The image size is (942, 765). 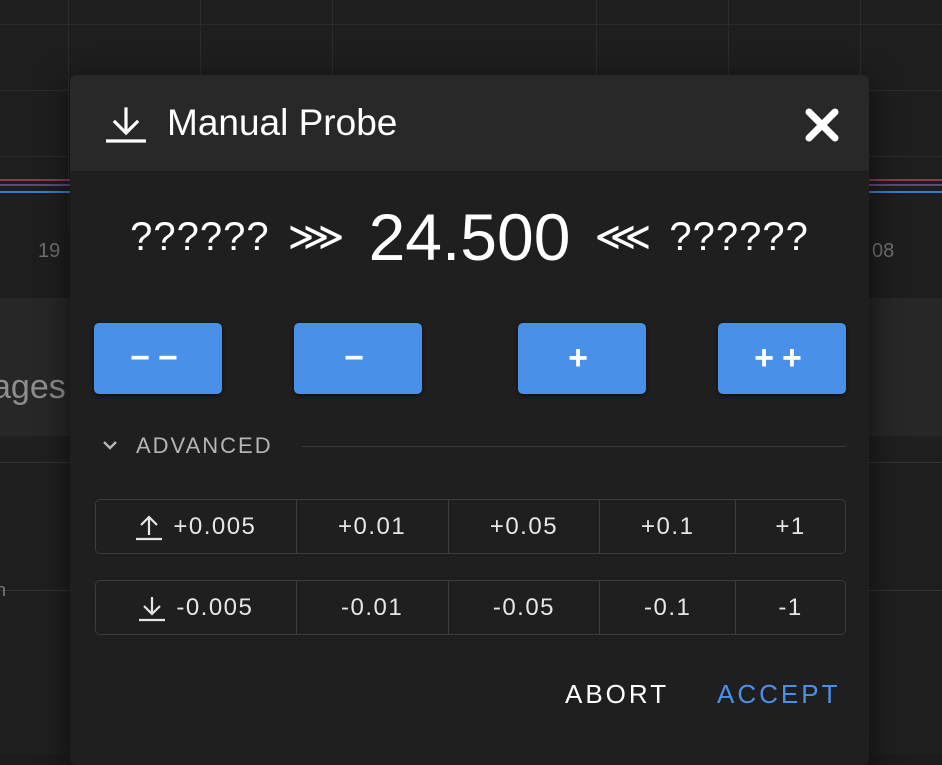 What do you see at coordinates (110, 445) in the screenshot?
I see `chevron-down-icon` at bounding box center [110, 445].